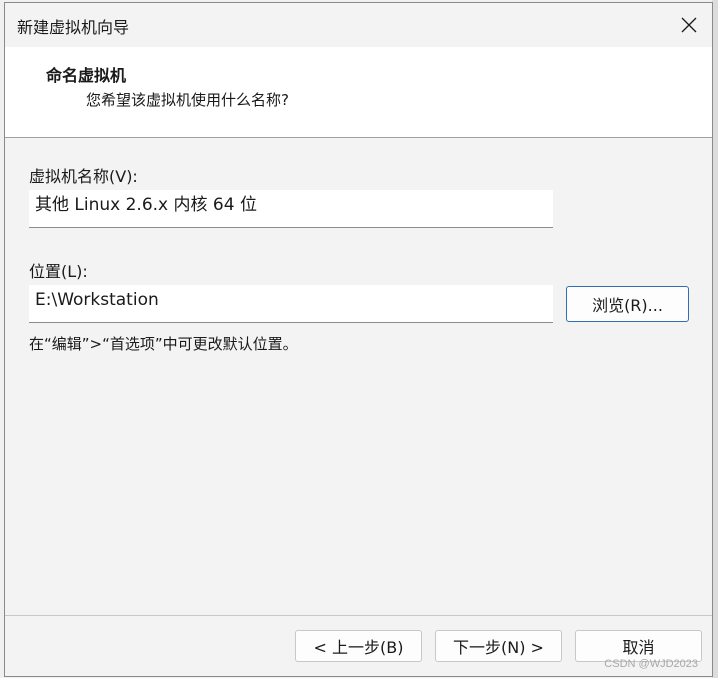 This screenshot has width=718, height=678. Describe the element at coordinates (73, 27) in the screenshot. I see `window-title: 新建虚拟机向导` at that location.